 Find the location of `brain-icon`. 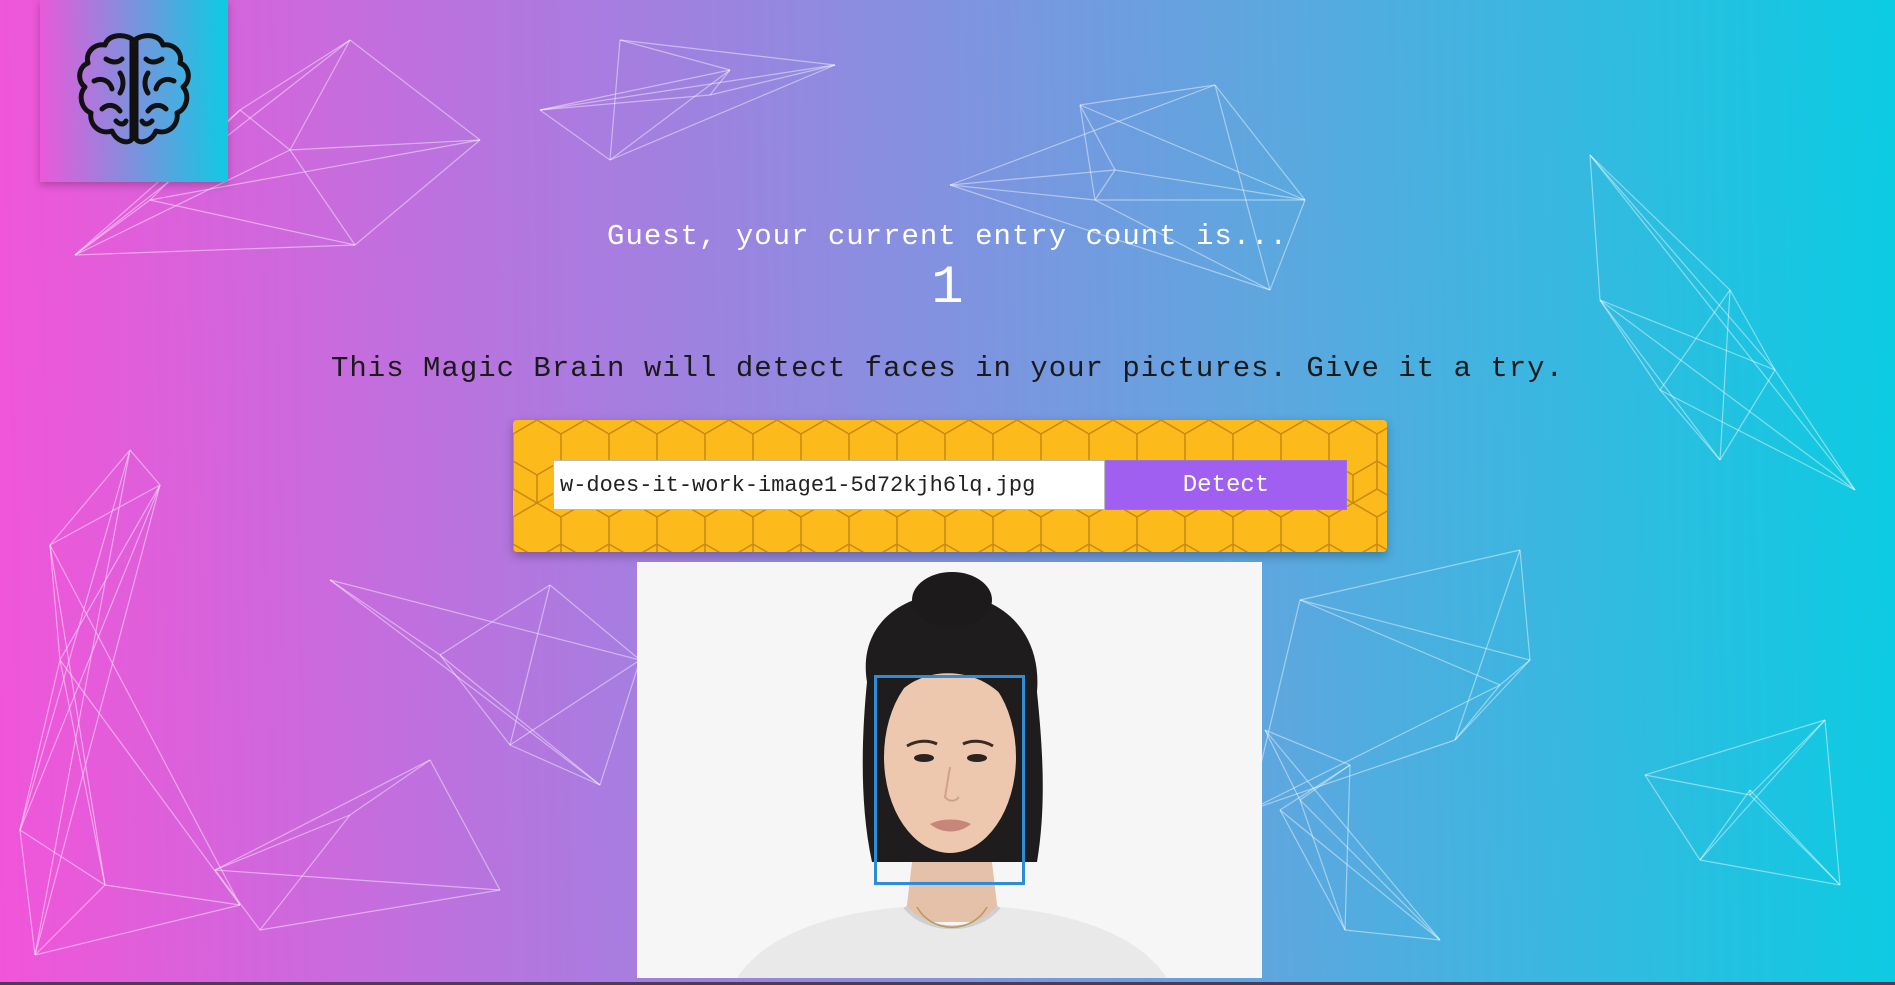

brain-icon is located at coordinates (134, 89).